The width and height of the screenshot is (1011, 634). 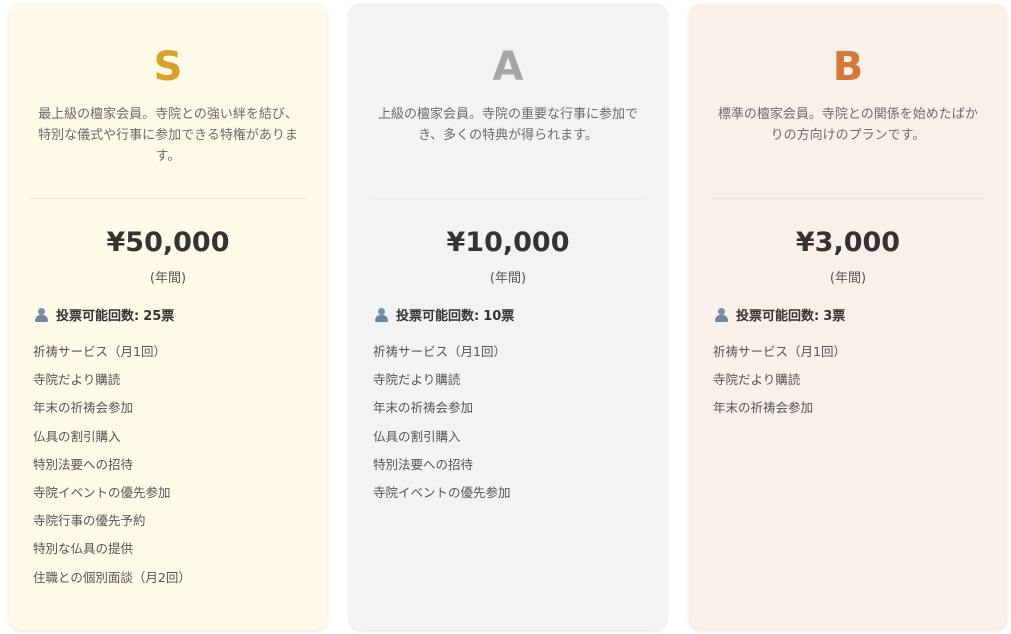 What do you see at coordinates (168, 67) in the screenshot?
I see `plan-rank: S` at bounding box center [168, 67].